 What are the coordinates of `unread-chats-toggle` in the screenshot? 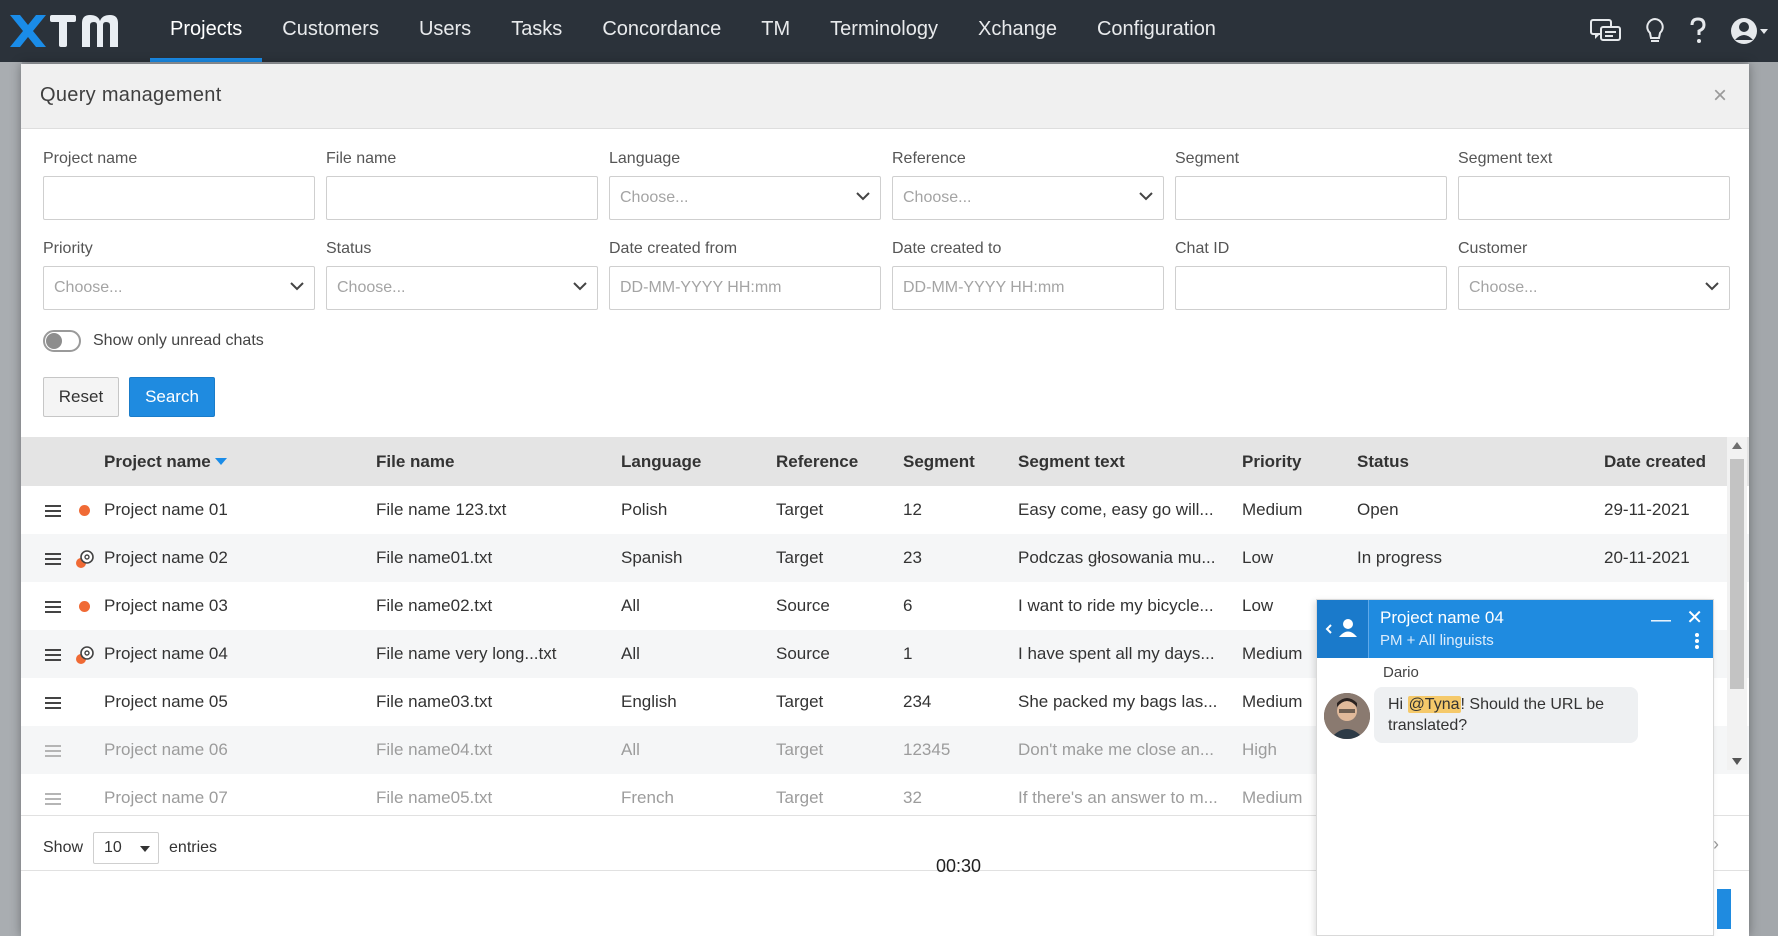 It's located at (62, 341).